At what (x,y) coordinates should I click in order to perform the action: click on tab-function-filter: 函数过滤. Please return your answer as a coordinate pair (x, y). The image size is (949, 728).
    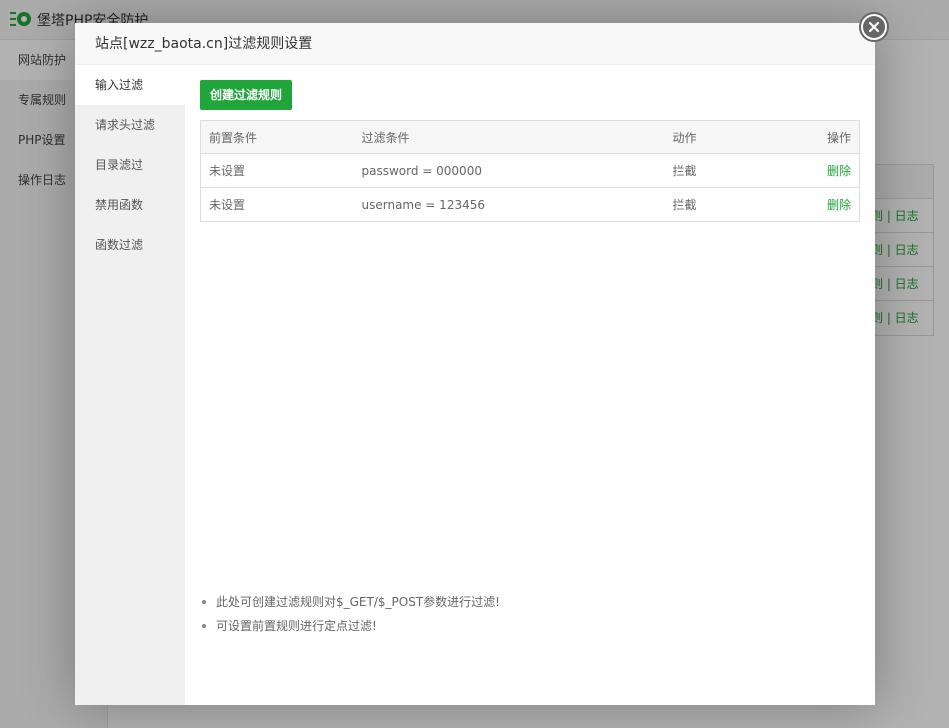
    Looking at the image, I should click on (130, 245).